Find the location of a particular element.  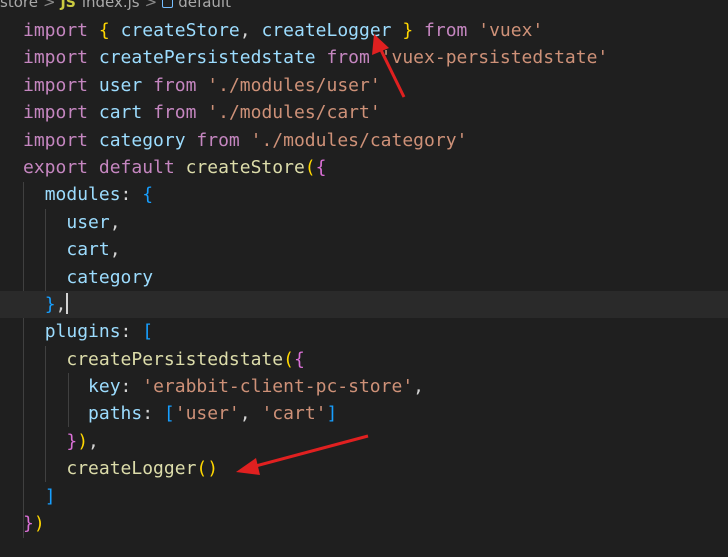

arrow-to-createLogger-call is located at coordinates (302, 454).